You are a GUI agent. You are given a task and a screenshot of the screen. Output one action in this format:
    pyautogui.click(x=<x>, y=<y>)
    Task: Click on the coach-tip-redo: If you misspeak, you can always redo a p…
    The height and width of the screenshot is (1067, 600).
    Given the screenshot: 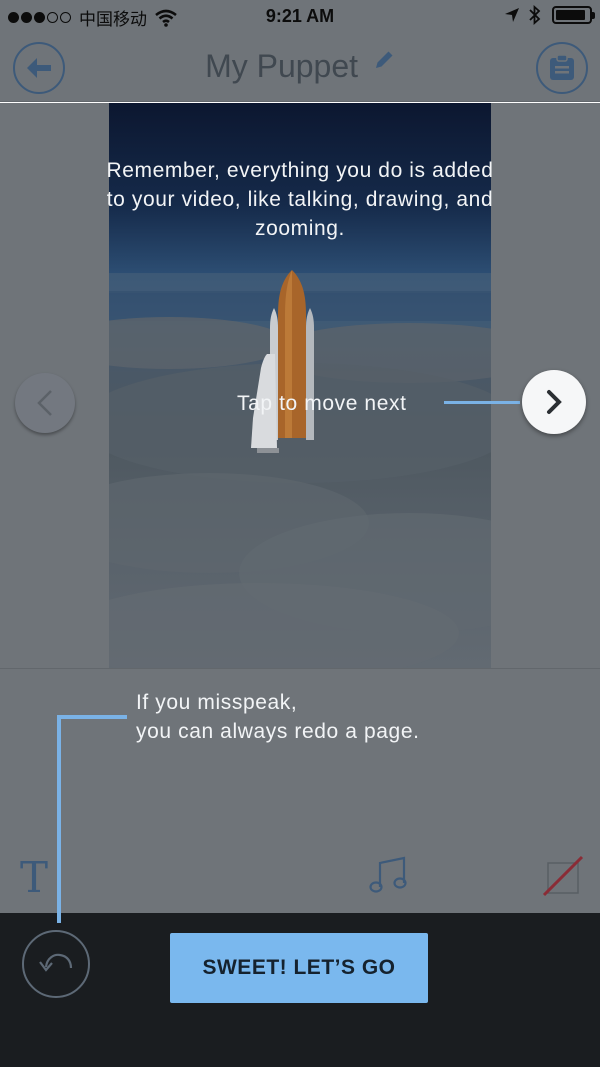 What is the action you would take?
    pyautogui.click(x=278, y=717)
    